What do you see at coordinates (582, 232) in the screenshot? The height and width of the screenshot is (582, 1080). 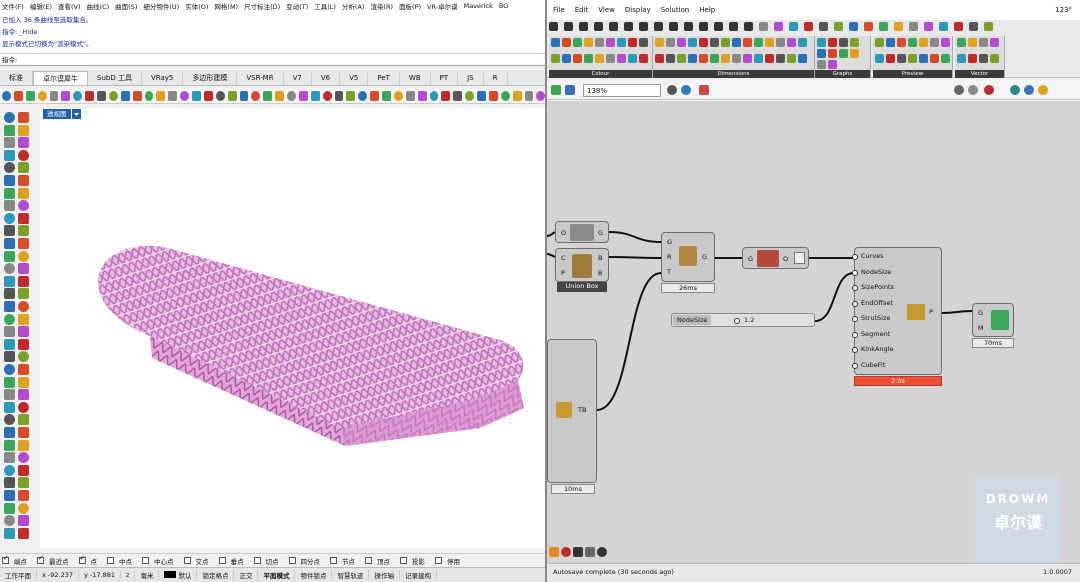 I see `component-c1: O G` at bounding box center [582, 232].